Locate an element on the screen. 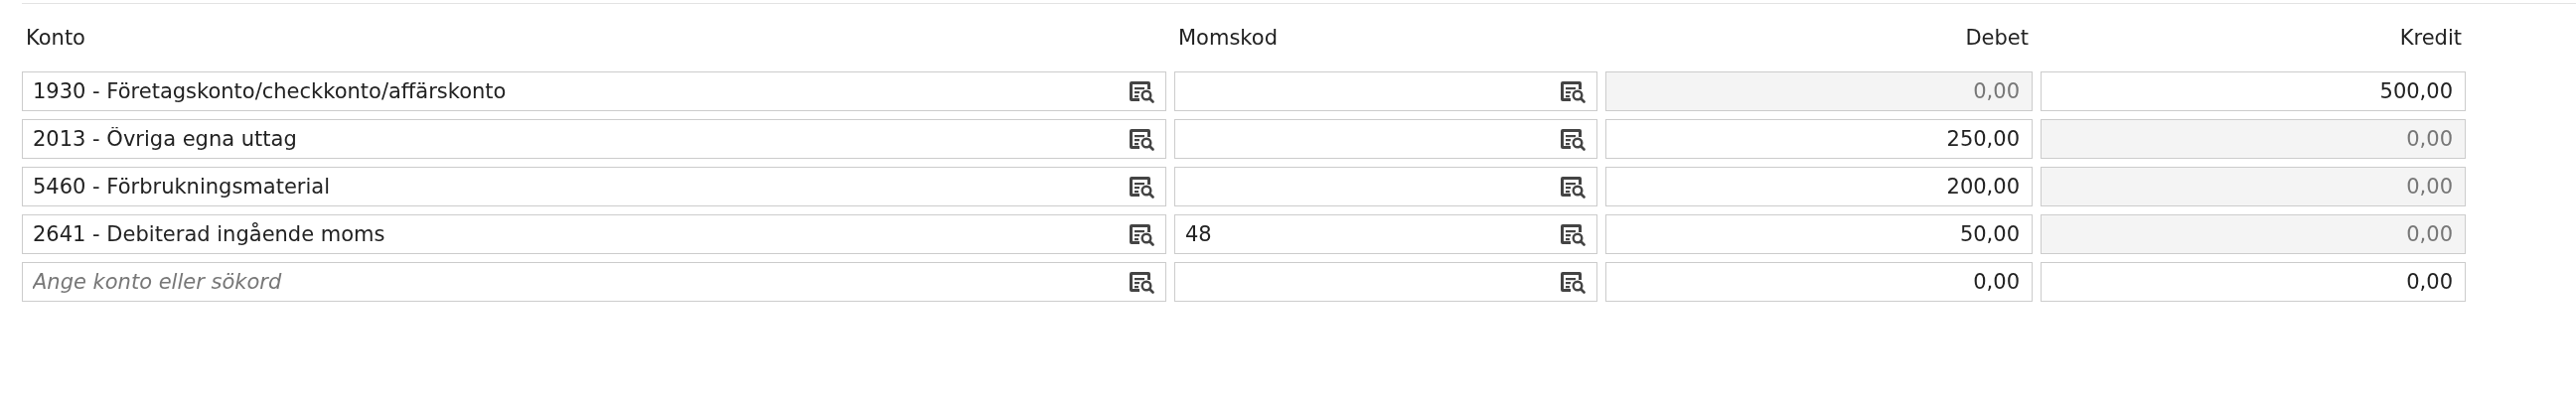 Image resolution: width=2576 pixels, height=399 pixels. account-field: 2013 - Övriga egna uttag is located at coordinates (594, 139).